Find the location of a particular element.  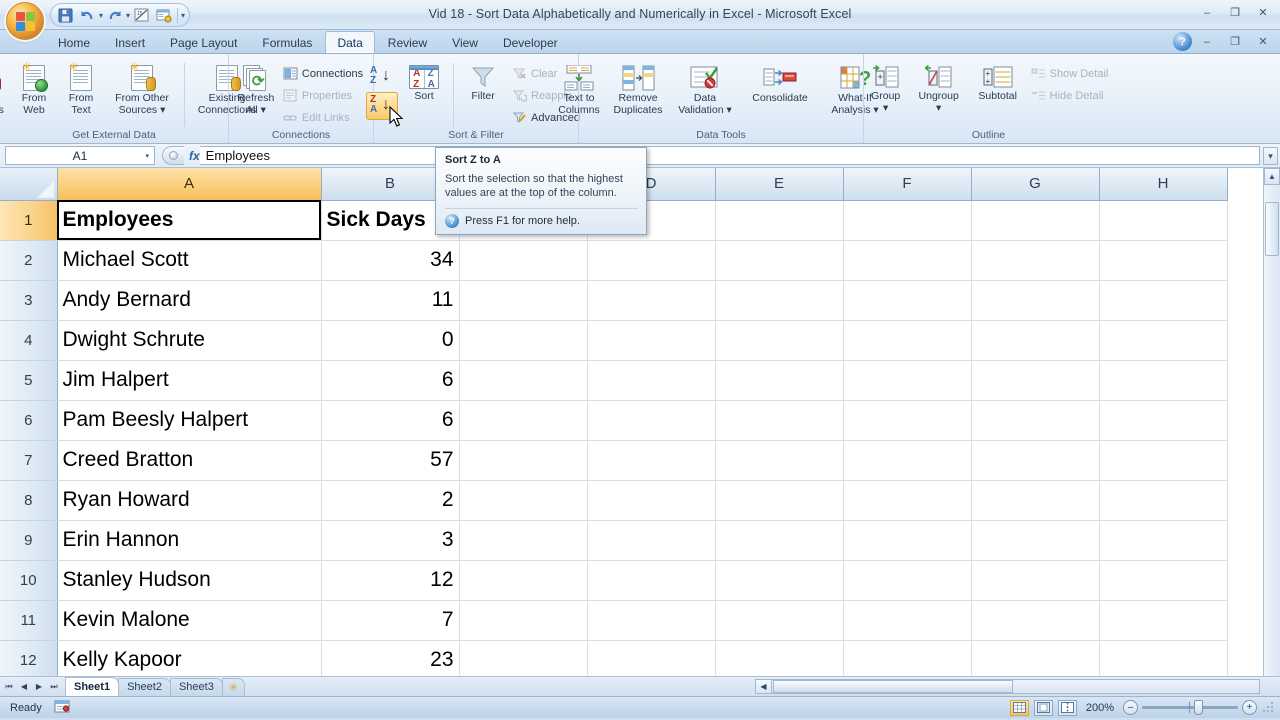

cell-g5 is located at coordinates (1035, 380).